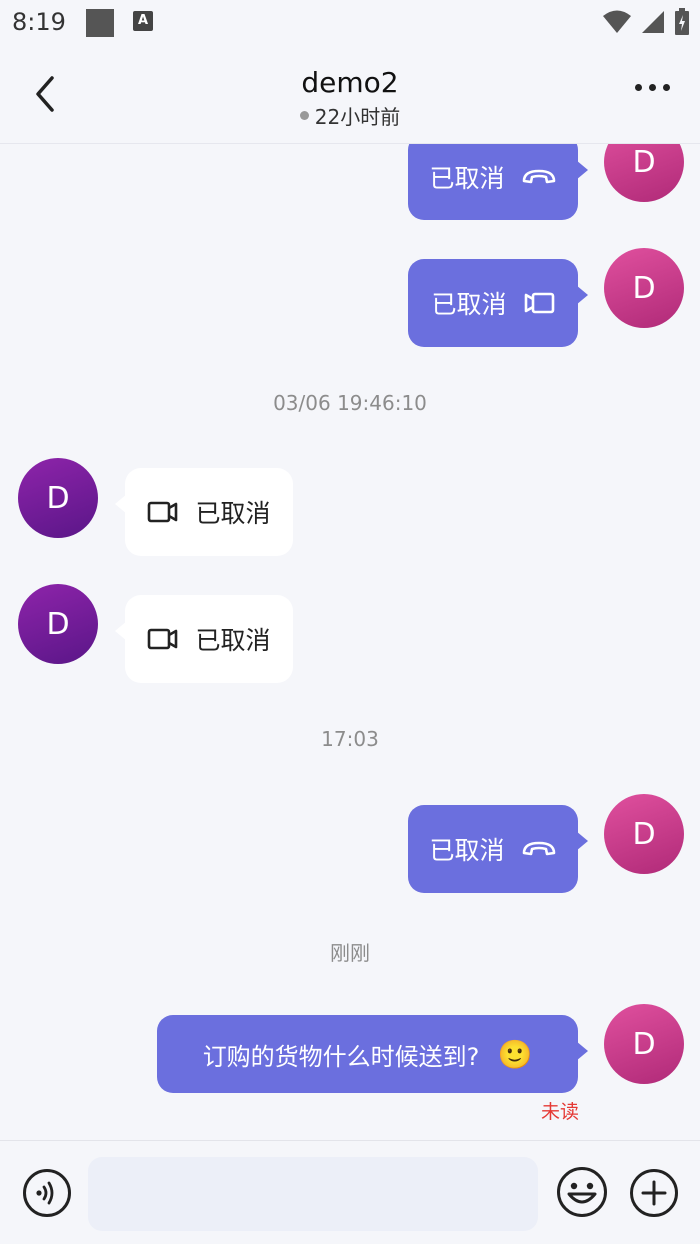 The width and height of the screenshot is (700, 1244). Describe the element at coordinates (560, 1112) in the screenshot. I see `unread-status: 未读` at that location.